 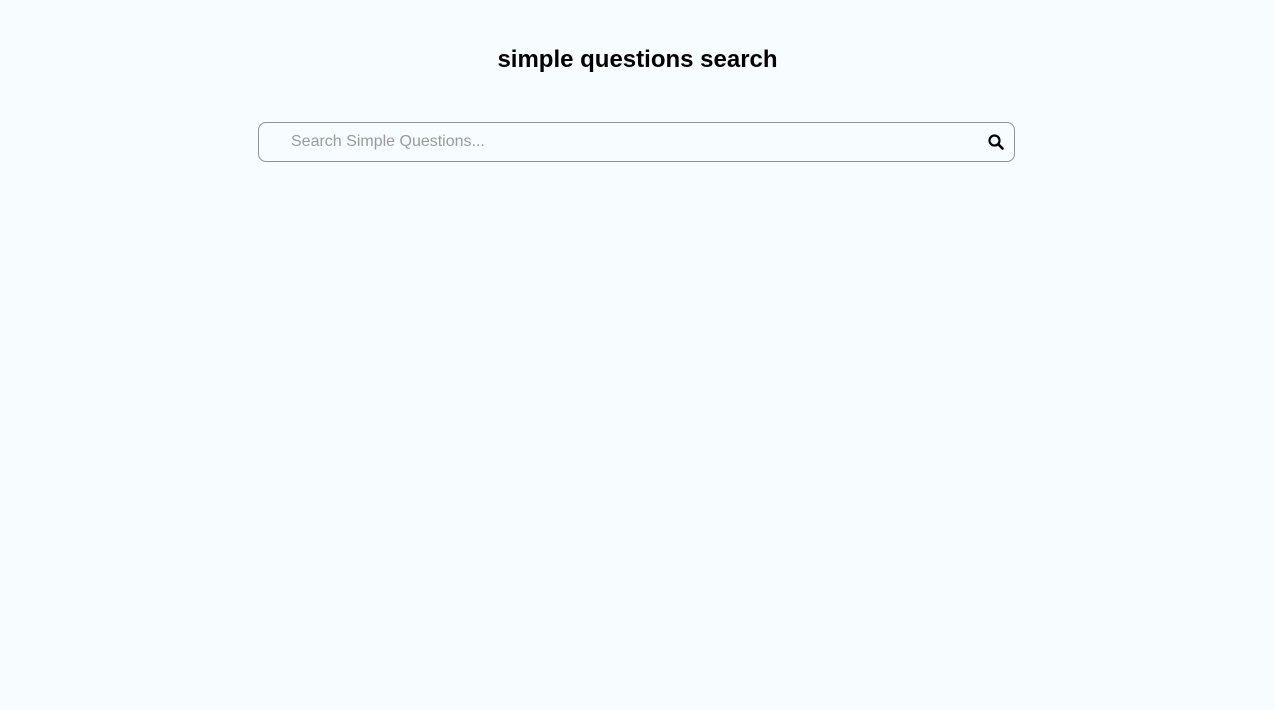 I want to click on search-button, so click(x=996, y=142).